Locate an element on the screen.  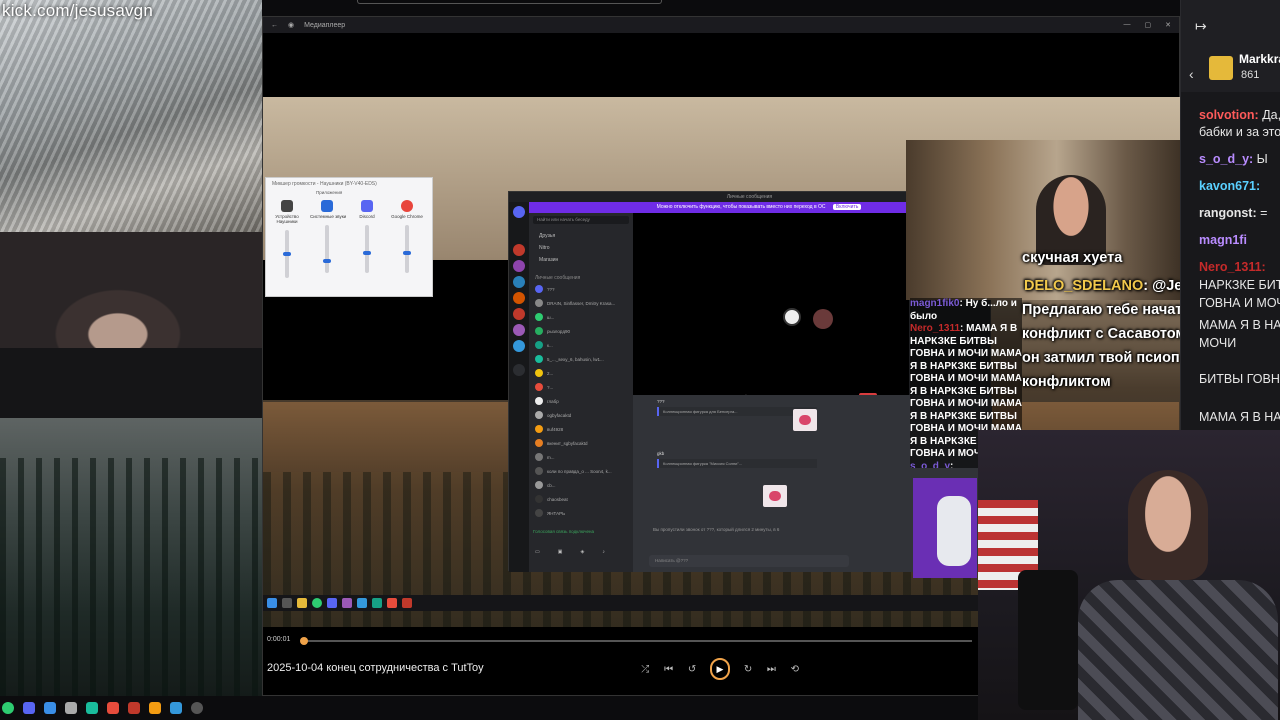
dm-item: рызлорд90 is located at coordinates (552, 331).